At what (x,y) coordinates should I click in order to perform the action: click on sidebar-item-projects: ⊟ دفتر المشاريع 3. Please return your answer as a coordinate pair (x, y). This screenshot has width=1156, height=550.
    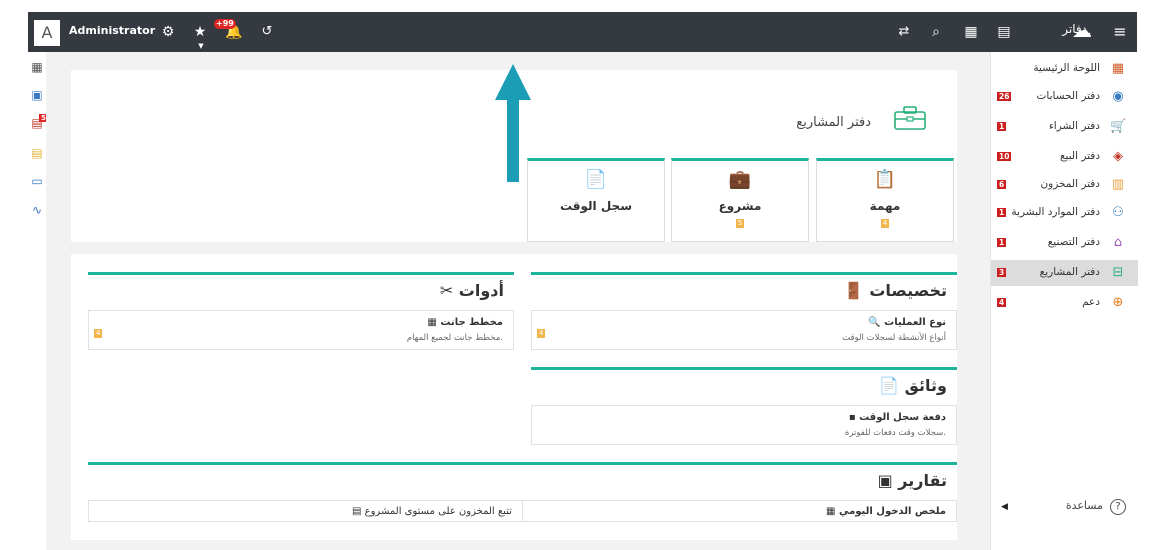
    Looking at the image, I should click on (1064, 273).